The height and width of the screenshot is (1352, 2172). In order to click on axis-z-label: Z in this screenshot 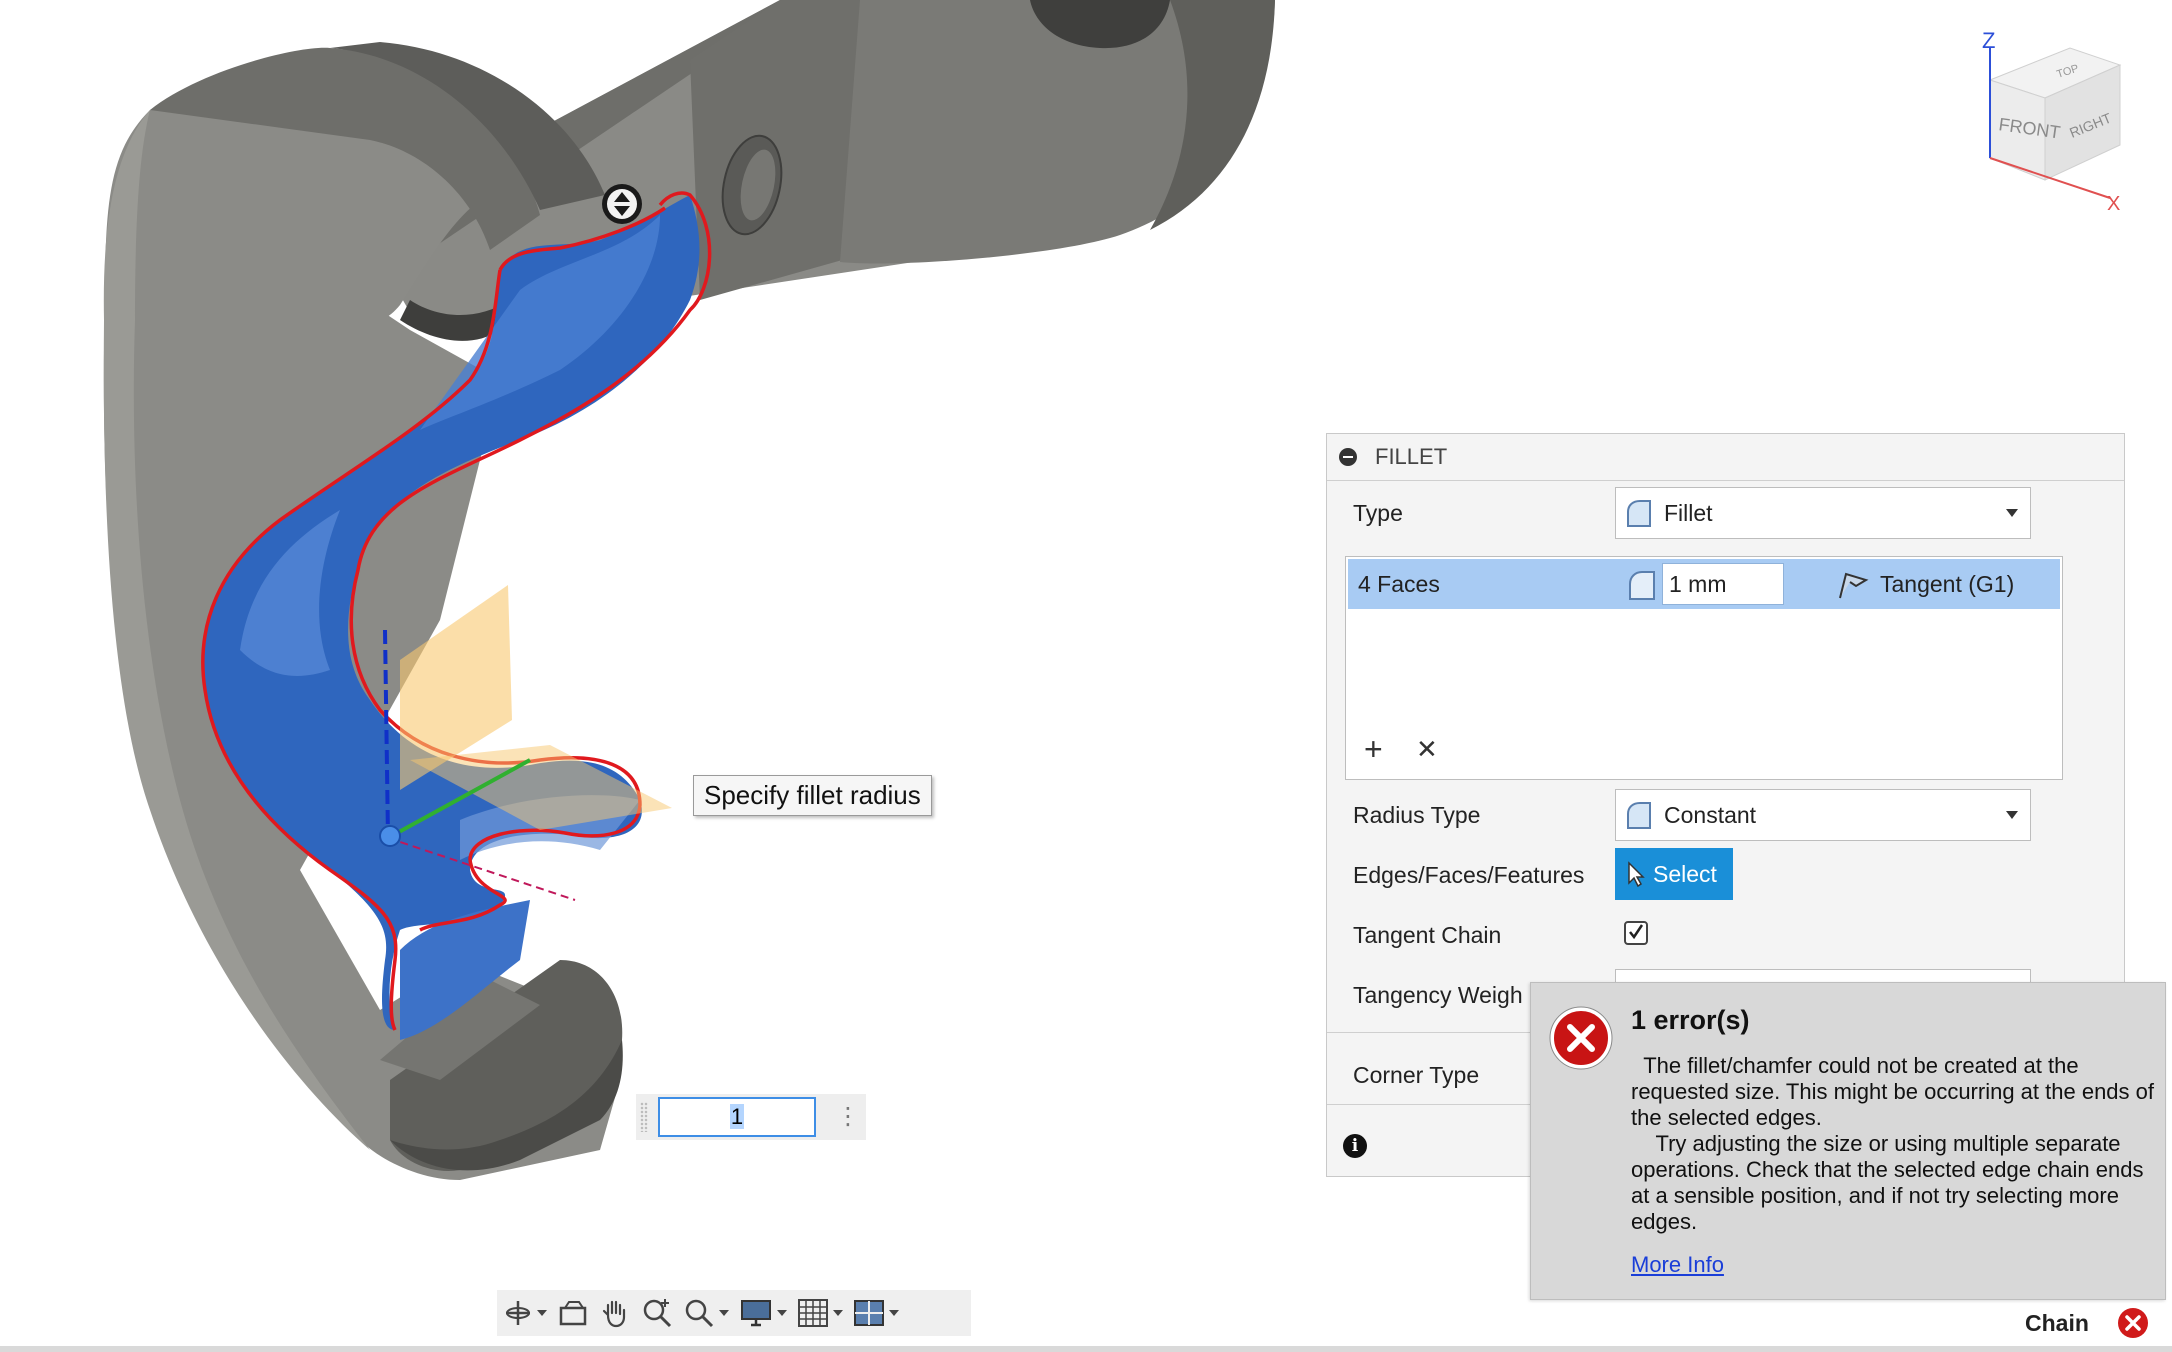, I will do `click(1988, 41)`.